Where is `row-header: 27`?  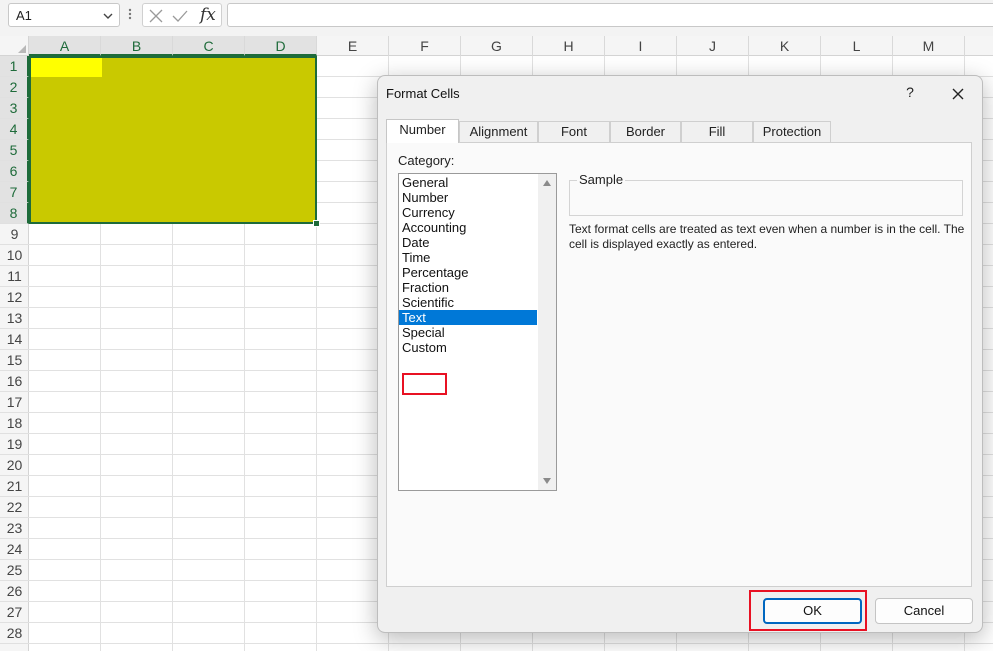
row-header: 27 is located at coordinates (14, 612).